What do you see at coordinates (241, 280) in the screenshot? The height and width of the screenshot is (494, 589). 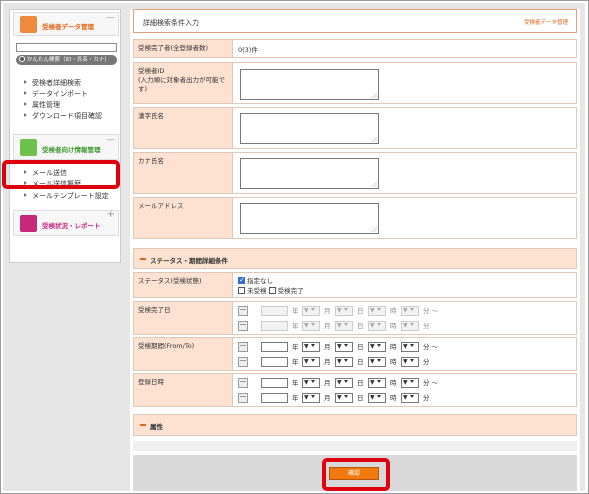 I see `checkbox-checked-icon` at bounding box center [241, 280].